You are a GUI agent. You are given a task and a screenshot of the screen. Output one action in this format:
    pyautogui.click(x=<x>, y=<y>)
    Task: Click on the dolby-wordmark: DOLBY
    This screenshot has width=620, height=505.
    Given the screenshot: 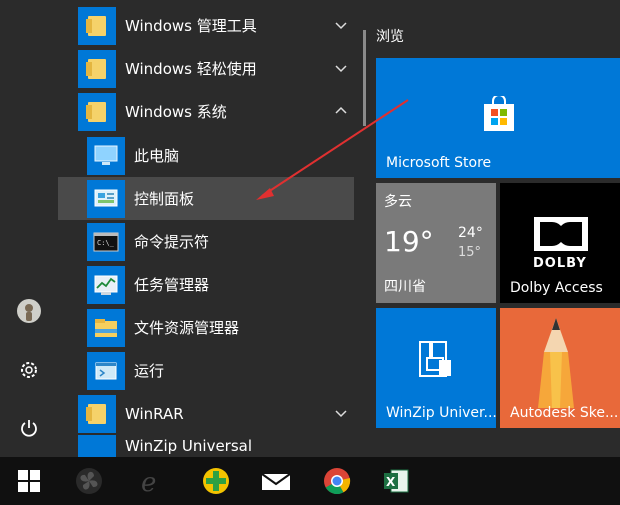 What is the action you would take?
    pyautogui.click(x=560, y=263)
    